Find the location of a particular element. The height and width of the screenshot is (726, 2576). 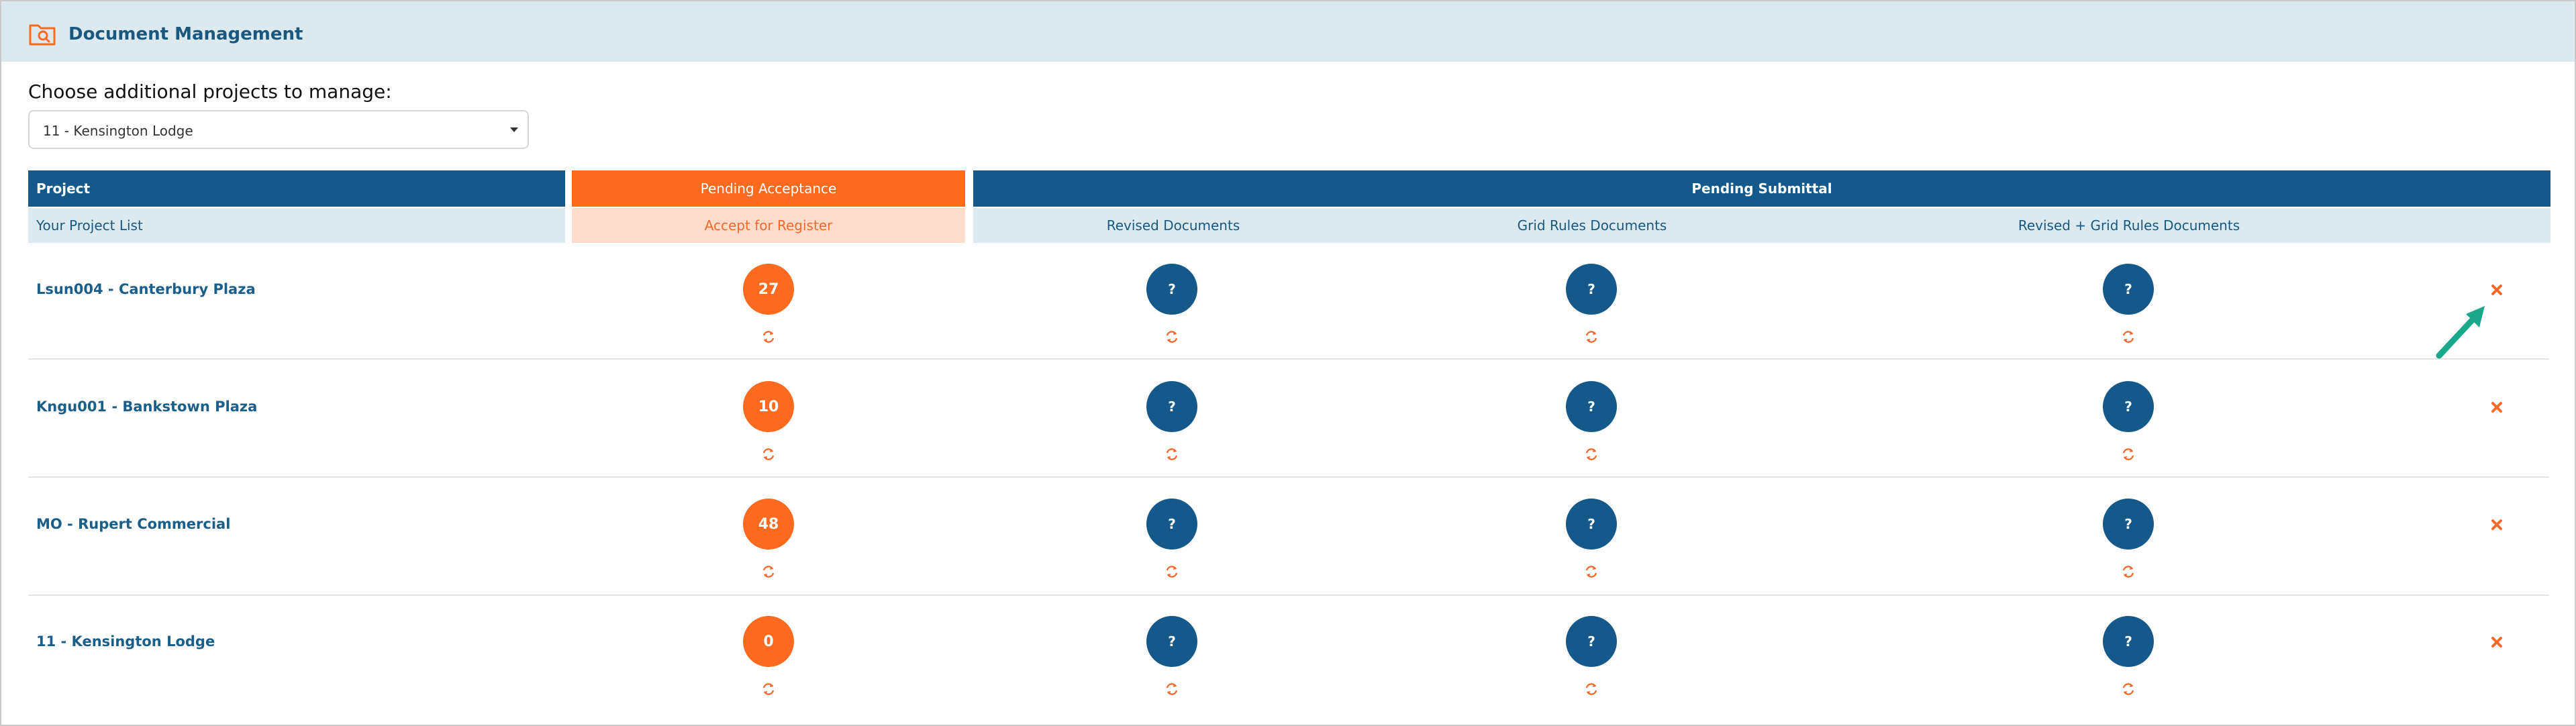

project-link: 11 - Kensington Lodge is located at coordinates (125, 642).